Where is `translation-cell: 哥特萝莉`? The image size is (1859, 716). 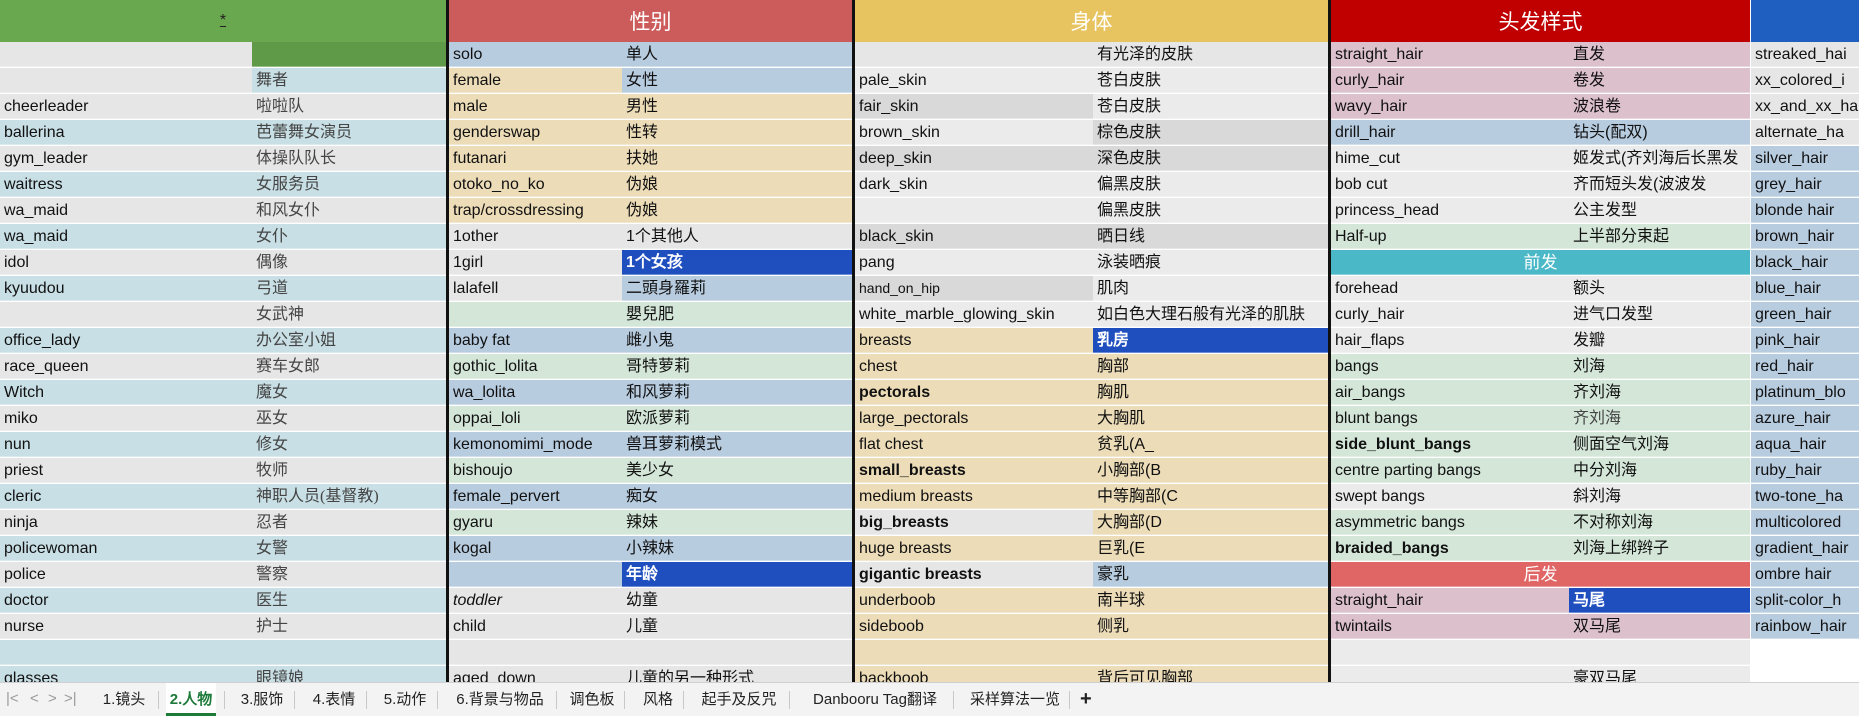 translation-cell: 哥特萝莉 is located at coordinates (737, 366).